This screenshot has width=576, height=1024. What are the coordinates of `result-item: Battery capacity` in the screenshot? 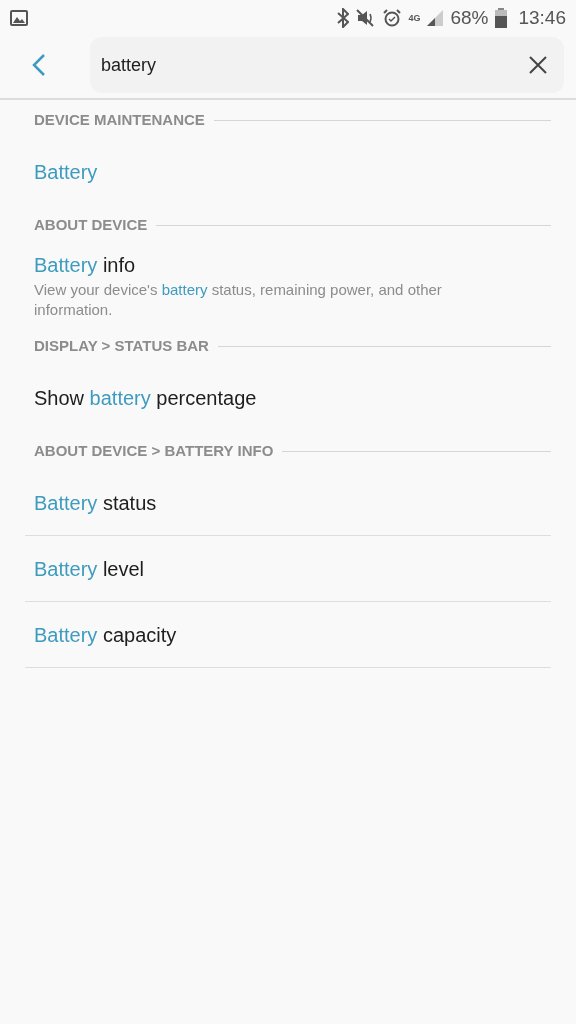 It's located at (288, 635).